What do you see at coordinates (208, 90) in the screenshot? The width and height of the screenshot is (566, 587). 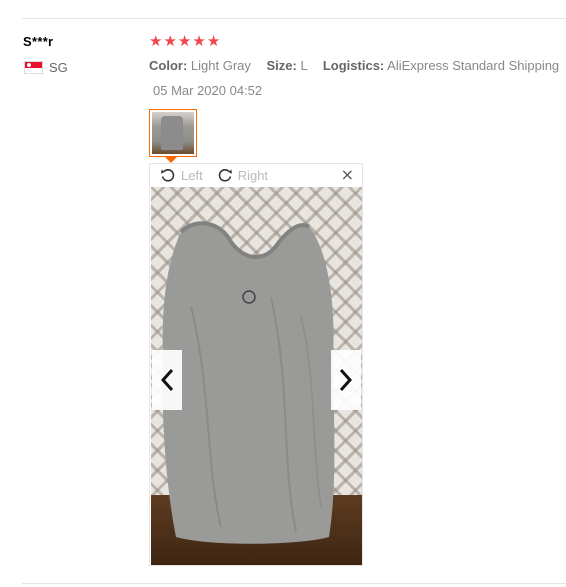 I see `review-date: 05 Mar 2020 04:52` at bounding box center [208, 90].